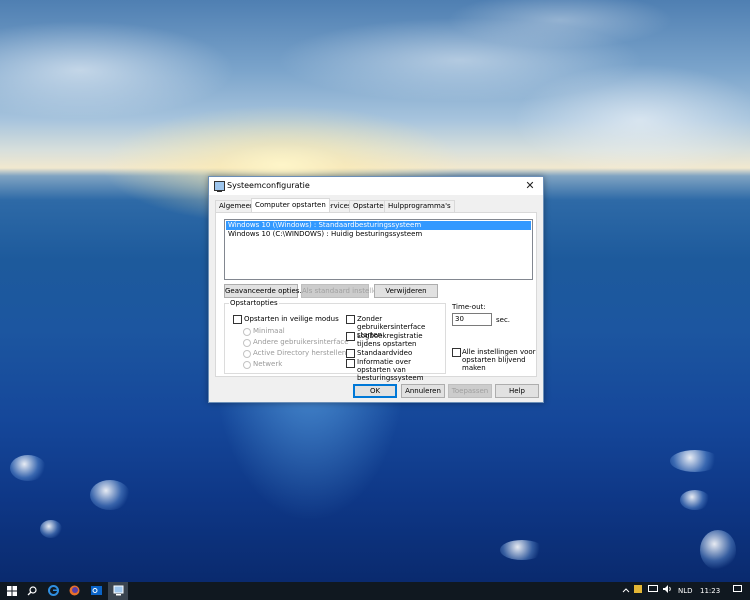 This screenshot has height=603, width=750. What do you see at coordinates (375, 391) in the screenshot?
I see `ok-button: OK` at bounding box center [375, 391].